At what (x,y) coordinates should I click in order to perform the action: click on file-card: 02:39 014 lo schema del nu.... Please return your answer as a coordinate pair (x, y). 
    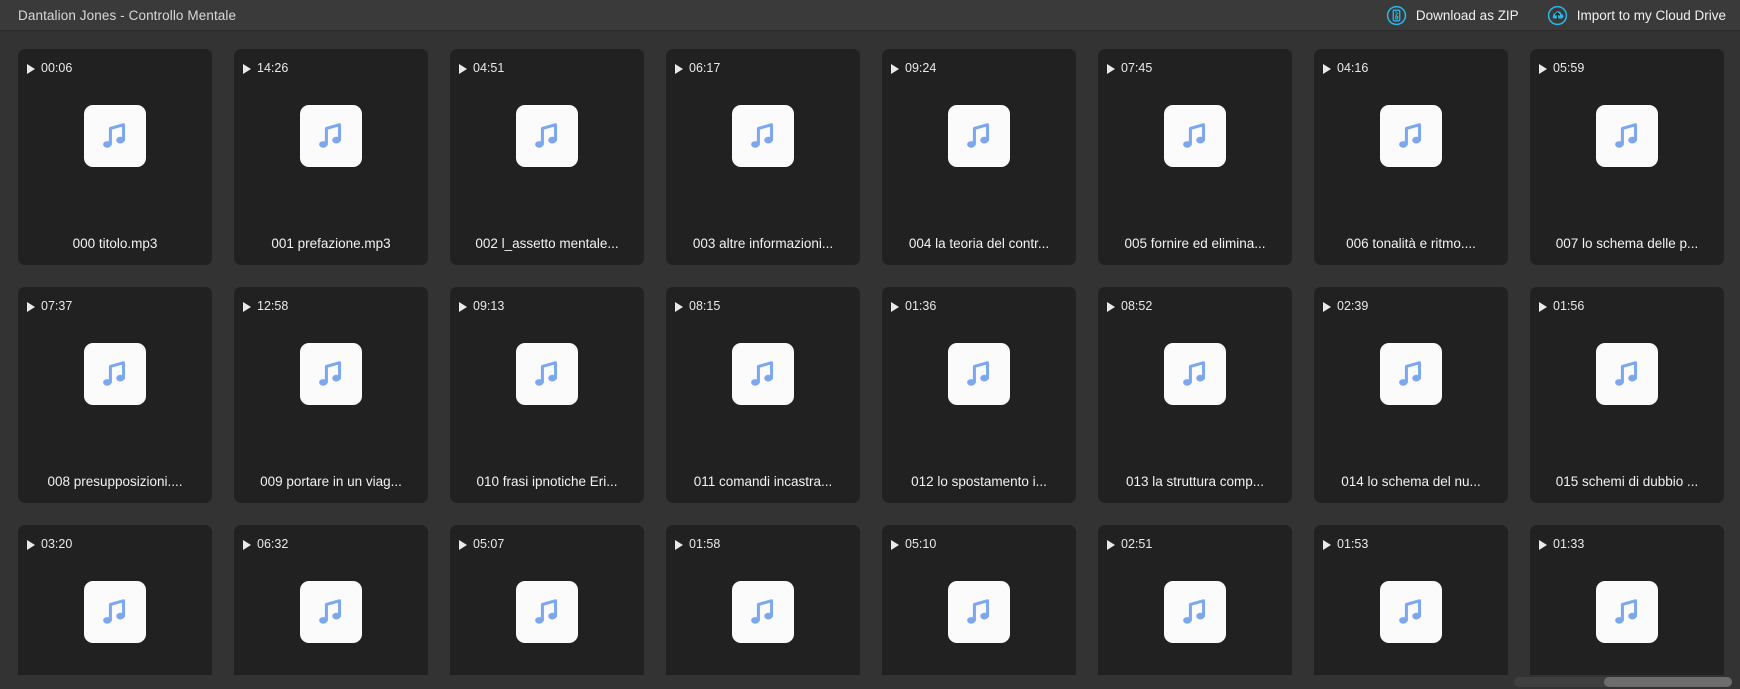
    Looking at the image, I should click on (1411, 395).